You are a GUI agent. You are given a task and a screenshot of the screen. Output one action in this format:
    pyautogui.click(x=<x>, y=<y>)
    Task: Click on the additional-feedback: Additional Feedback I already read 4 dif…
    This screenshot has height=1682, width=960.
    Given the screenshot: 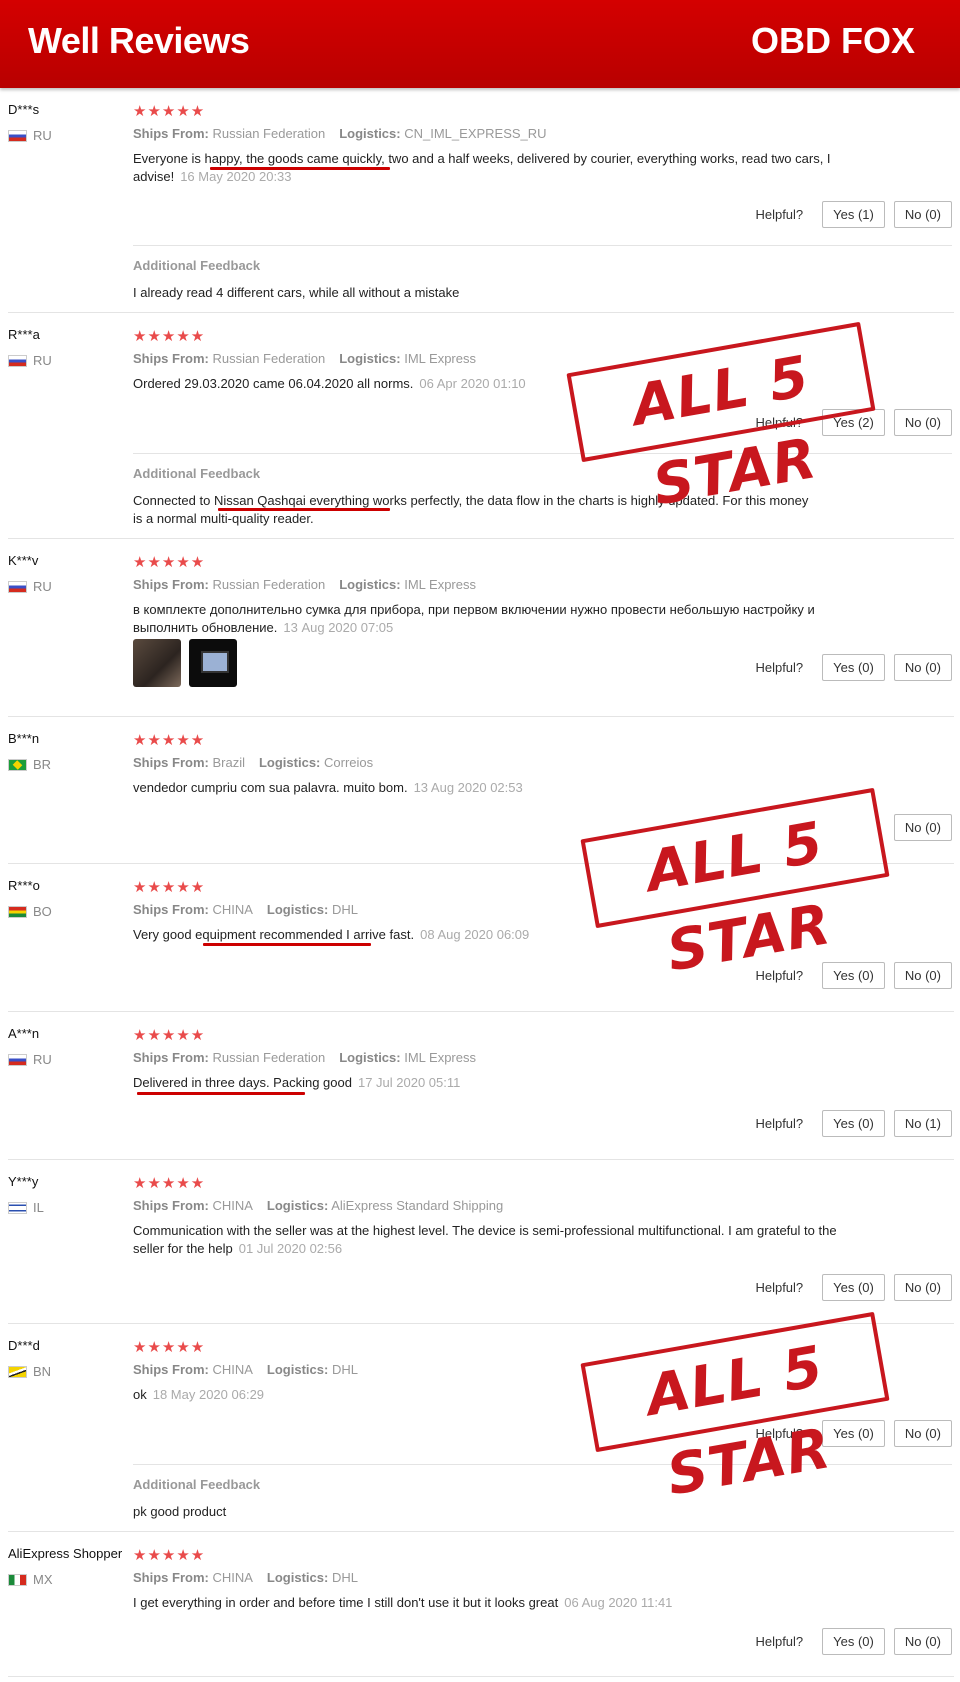 What is the action you would take?
    pyautogui.click(x=542, y=279)
    